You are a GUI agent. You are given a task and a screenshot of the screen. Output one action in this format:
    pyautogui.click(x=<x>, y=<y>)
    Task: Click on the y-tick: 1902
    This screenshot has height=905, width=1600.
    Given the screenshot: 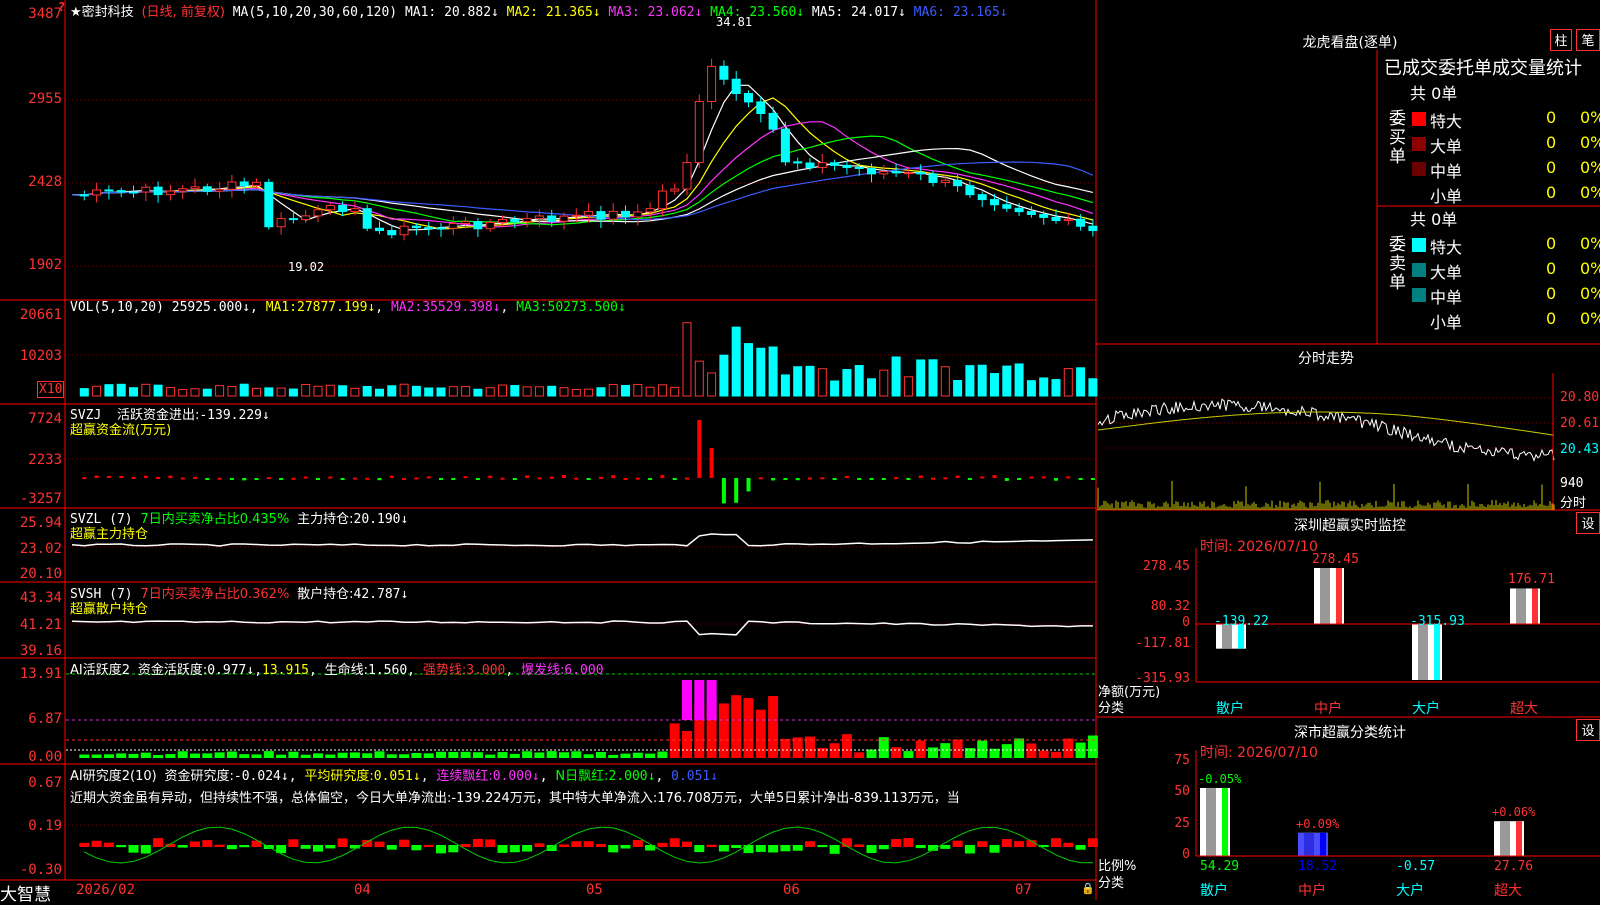 What is the action you would take?
    pyautogui.click(x=45, y=265)
    